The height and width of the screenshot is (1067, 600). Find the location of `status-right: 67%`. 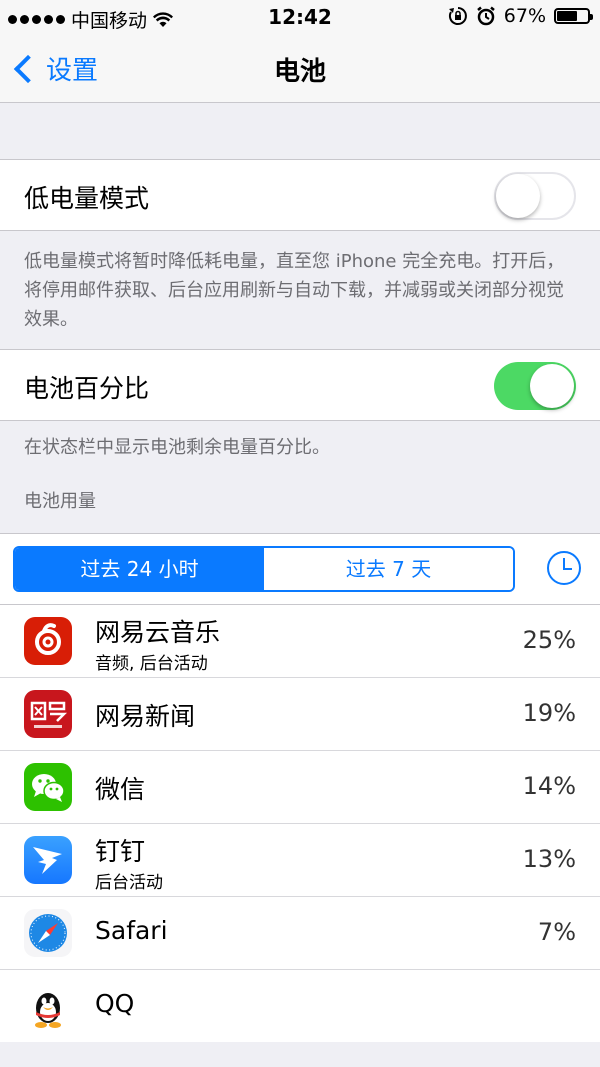

status-right: 67% is located at coordinates (520, 16).